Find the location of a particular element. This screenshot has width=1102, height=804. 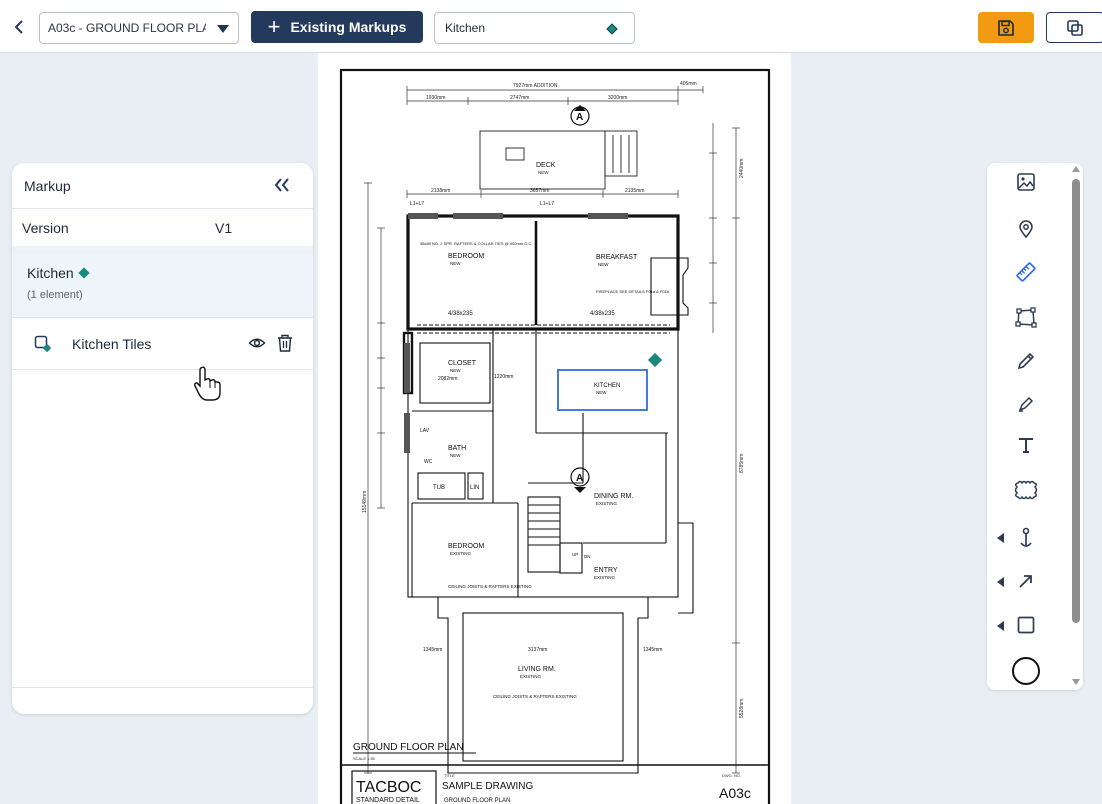

arrow-icon is located at coordinates (1025, 581).